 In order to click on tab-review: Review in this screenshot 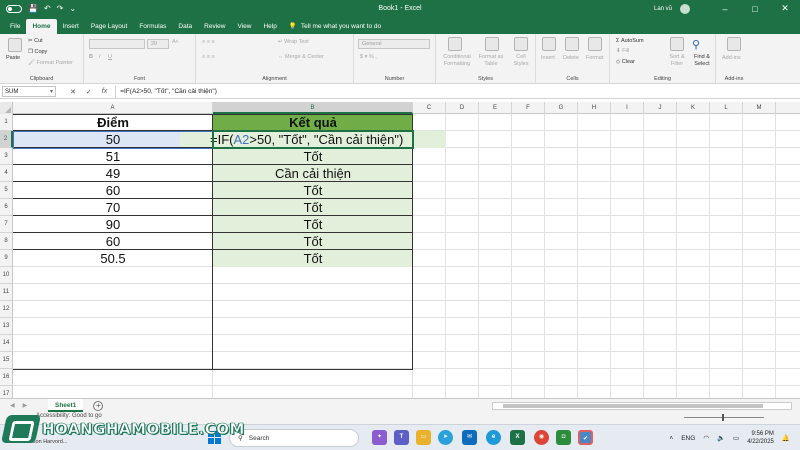, I will do `click(214, 26)`.